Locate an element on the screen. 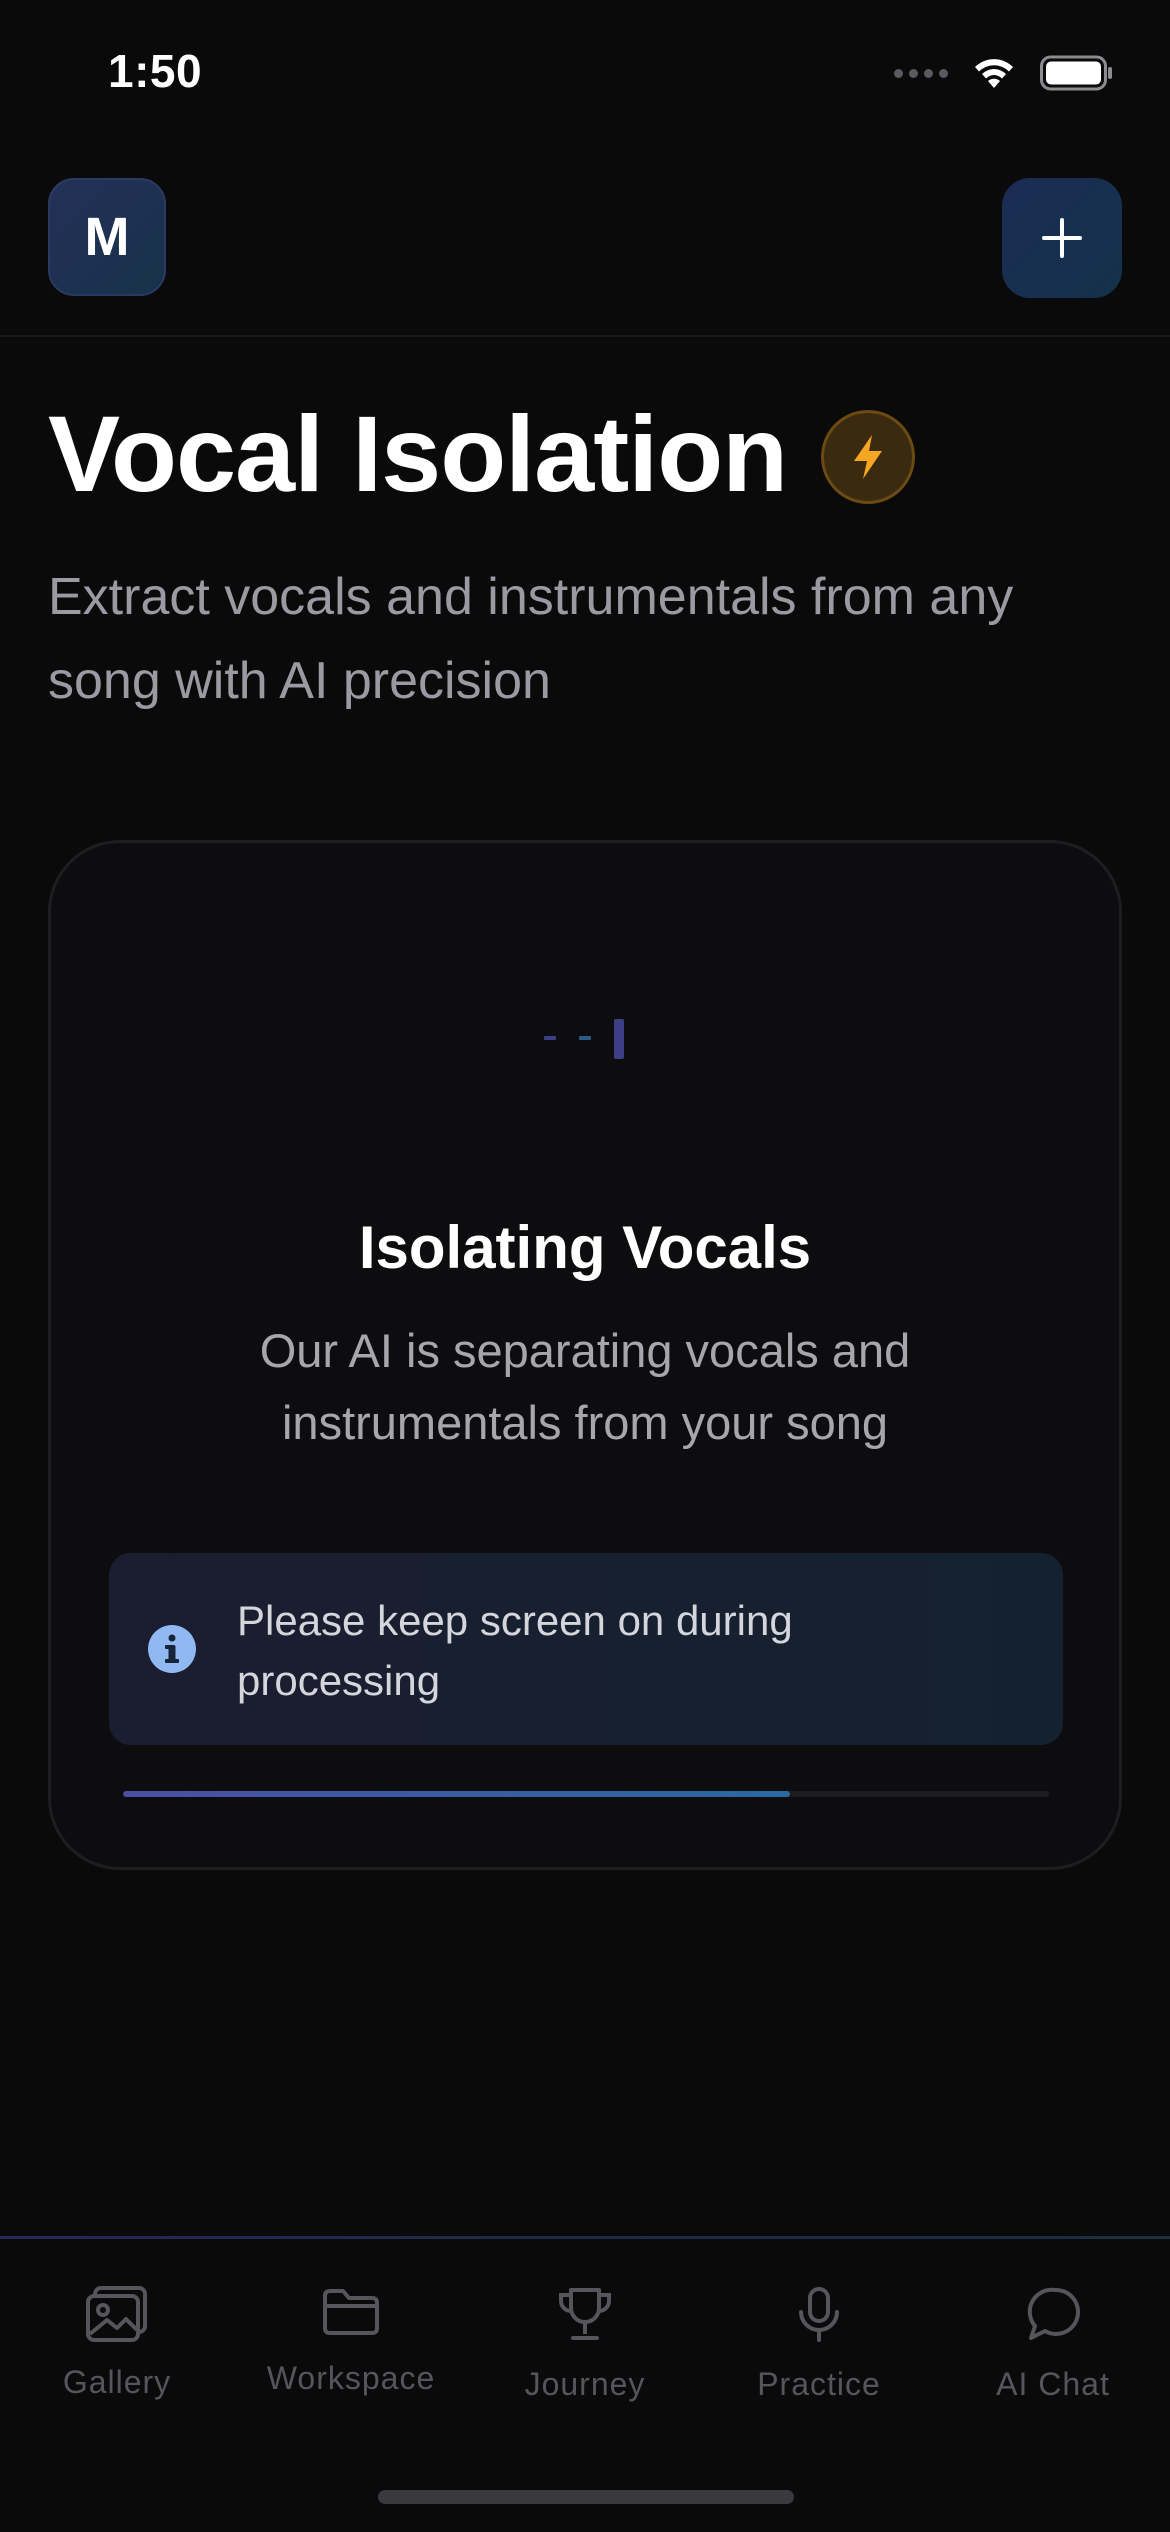 The height and width of the screenshot is (2532, 1170). audio-waveform-icon is located at coordinates (584, 1039).